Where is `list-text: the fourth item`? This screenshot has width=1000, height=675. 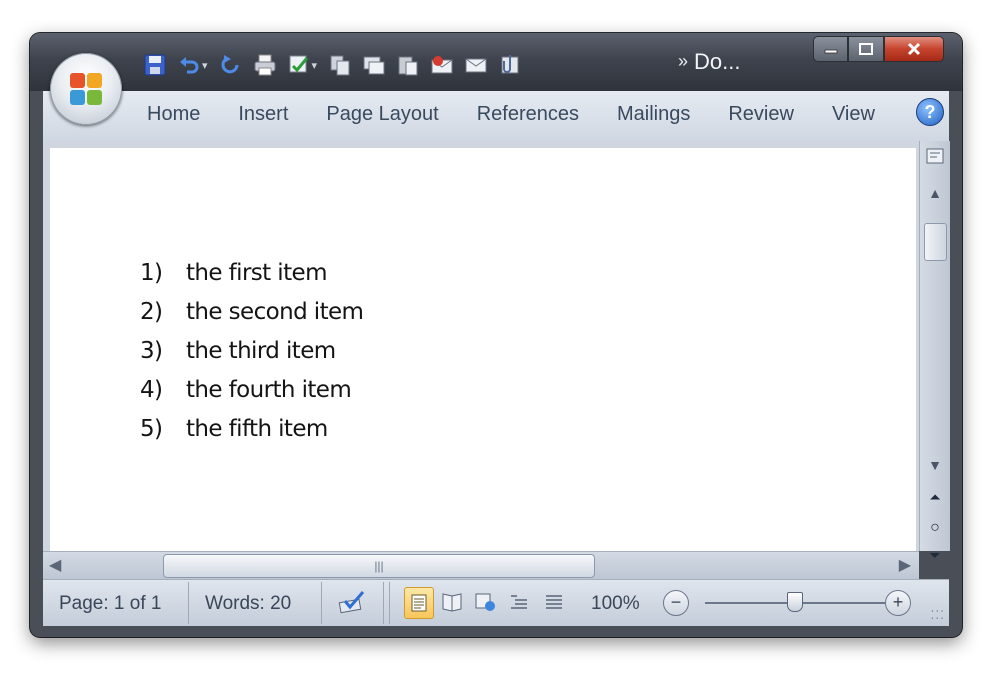 list-text: the fourth item is located at coordinates (269, 390).